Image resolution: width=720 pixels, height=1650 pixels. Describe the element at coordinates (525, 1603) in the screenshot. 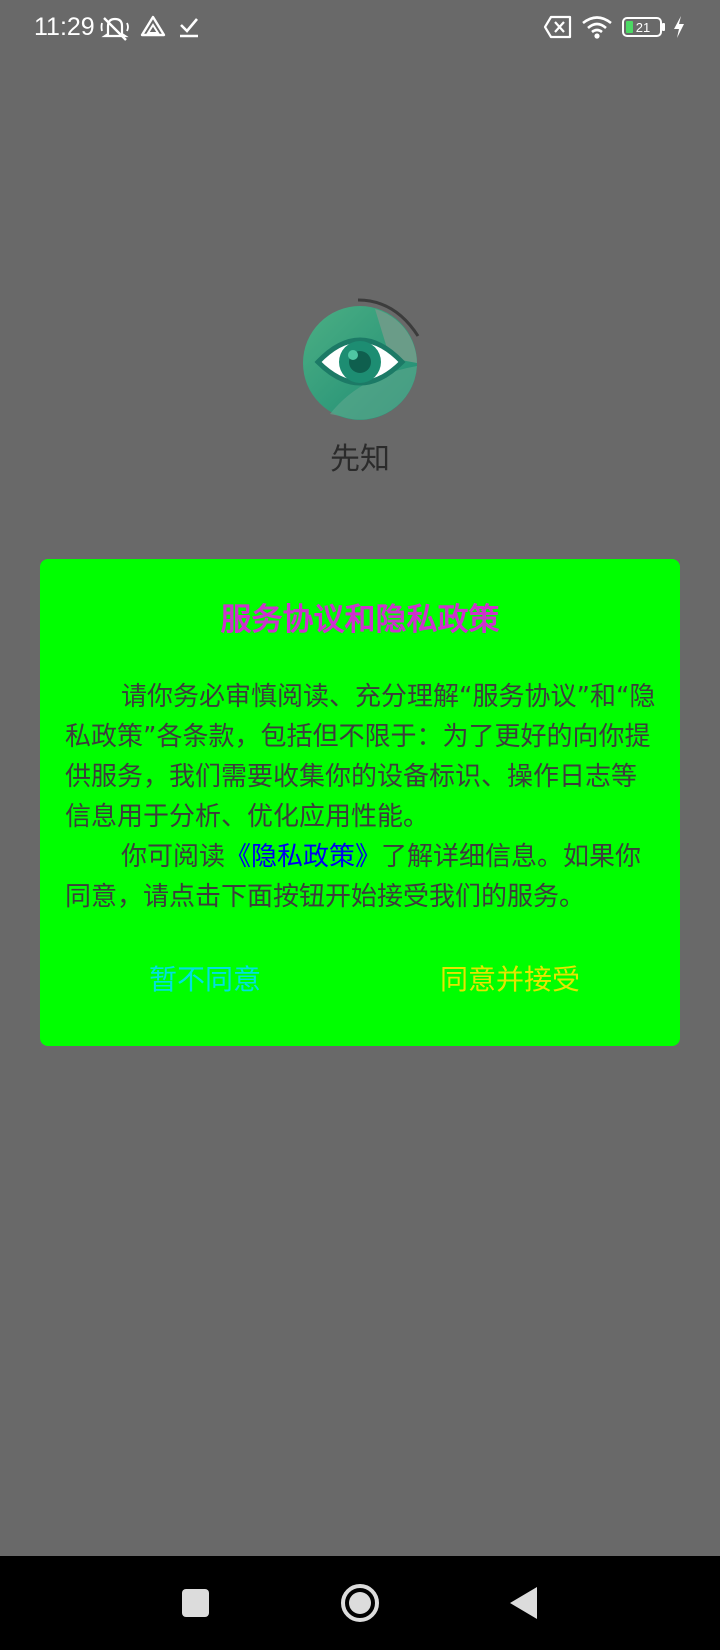

I see `back-triangle-icon` at that location.